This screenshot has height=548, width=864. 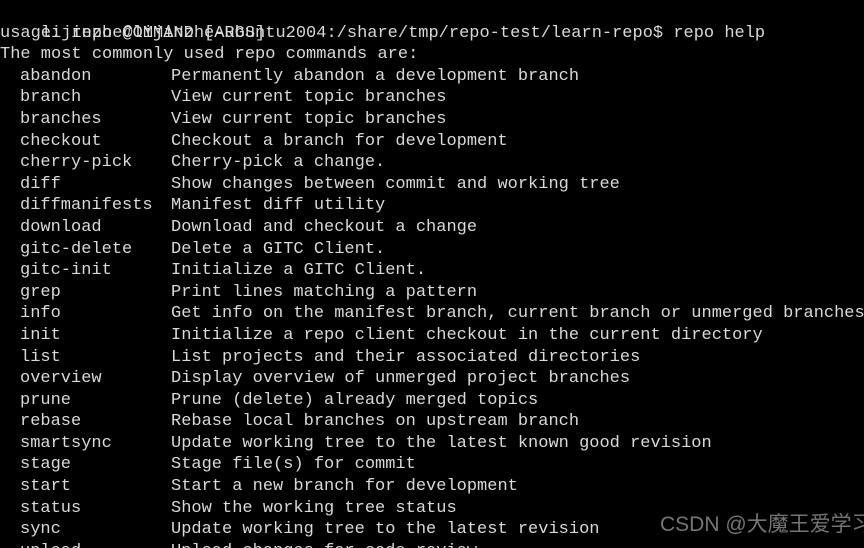 I want to click on command-description: Show the working tree status, so click(x=314, y=508).